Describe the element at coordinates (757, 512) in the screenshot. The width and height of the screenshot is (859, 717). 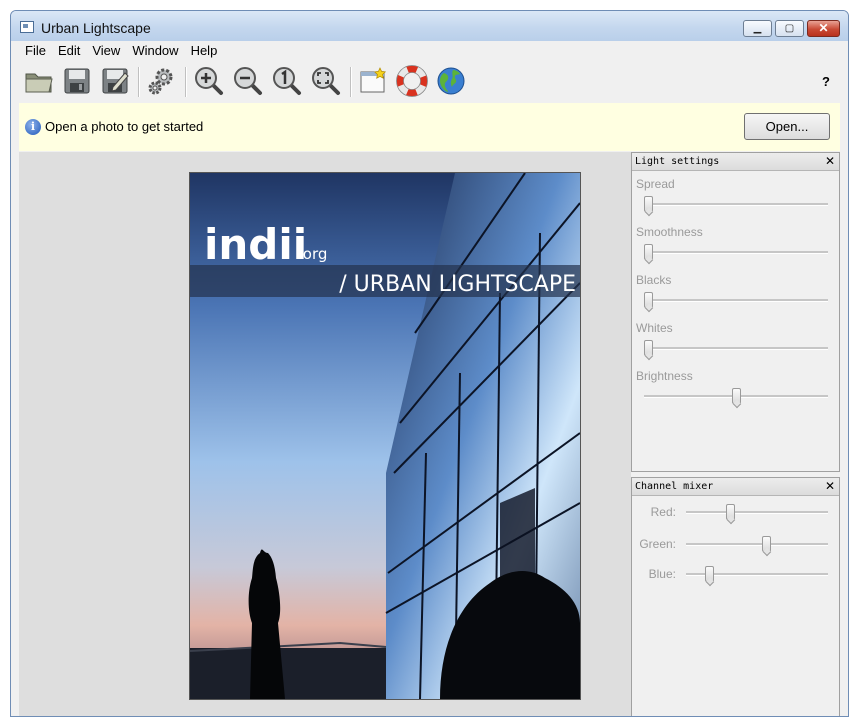
I see `red-slider-track` at that location.